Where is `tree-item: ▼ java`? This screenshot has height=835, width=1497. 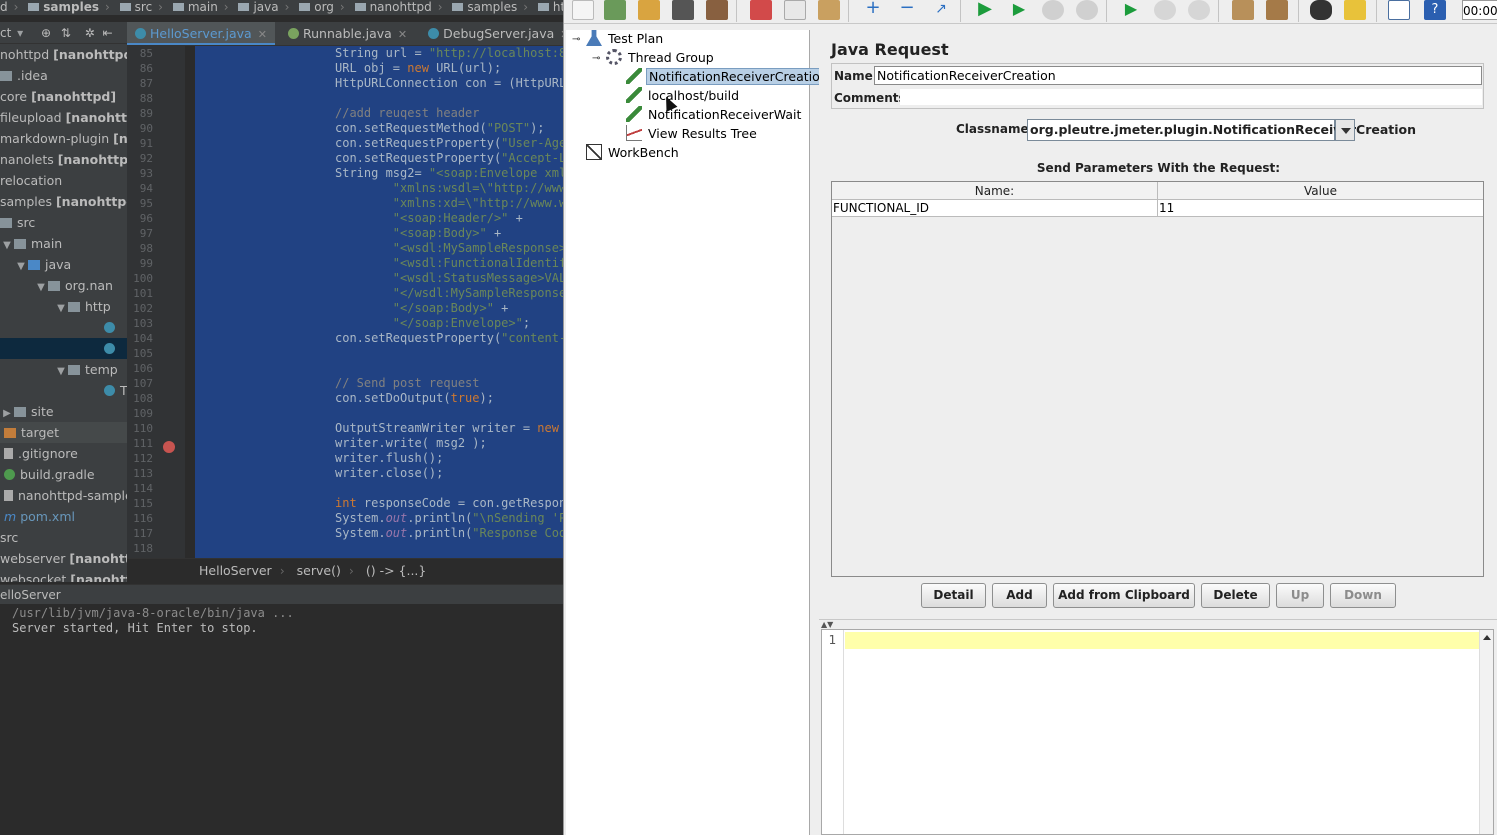
tree-item: ▼ java is located at coordinates (63, 264).